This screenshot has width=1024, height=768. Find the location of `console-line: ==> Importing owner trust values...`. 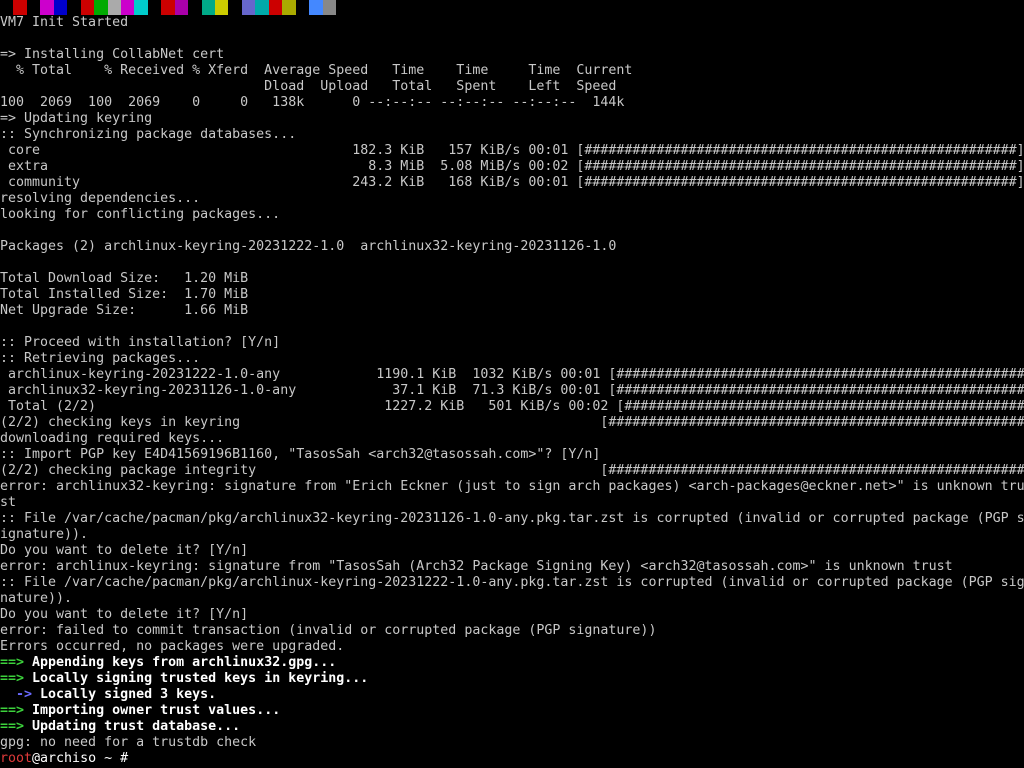

console-line: ==> Importing owner trust values... is located at coordinates (512, 711).